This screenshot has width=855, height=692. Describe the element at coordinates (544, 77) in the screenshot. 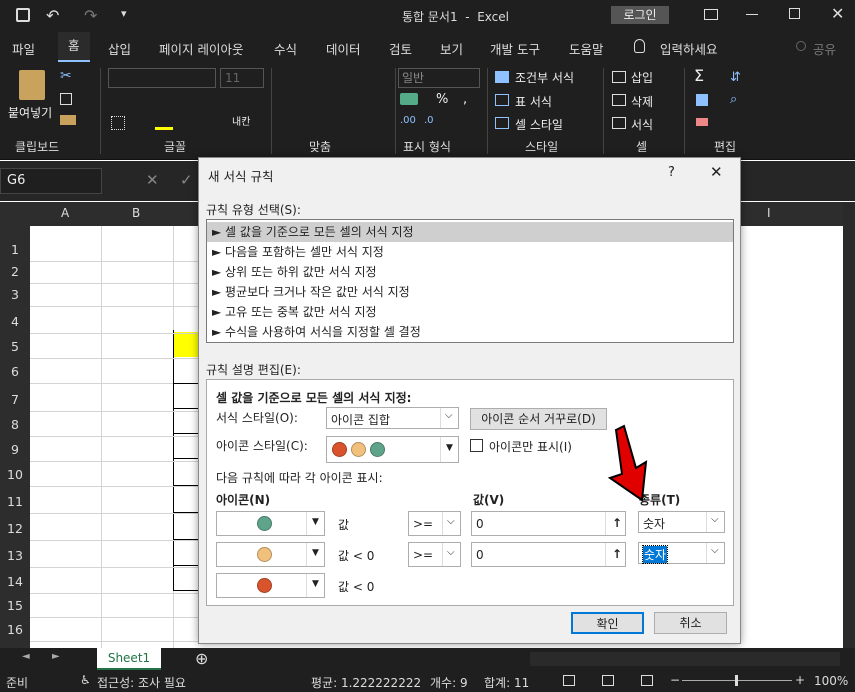

I see `conditional-format-button: 조건부 서식` at that location.